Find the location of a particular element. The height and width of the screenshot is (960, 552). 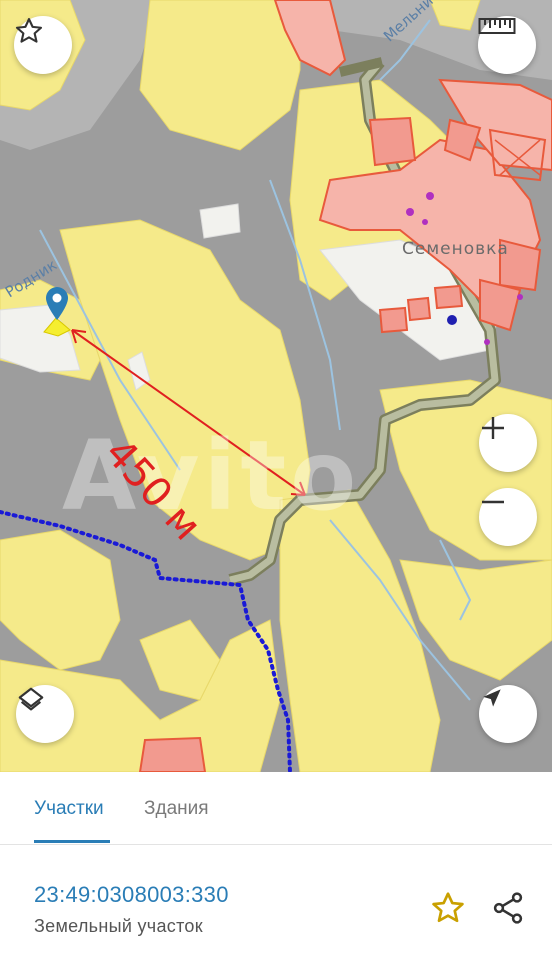

share-button is located at coordinates (508, 910).